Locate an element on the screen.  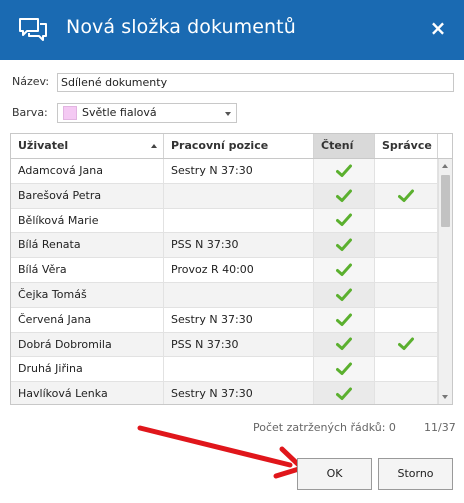
cell-user-name: Bílá Věra is located at coordinates (87, 270).